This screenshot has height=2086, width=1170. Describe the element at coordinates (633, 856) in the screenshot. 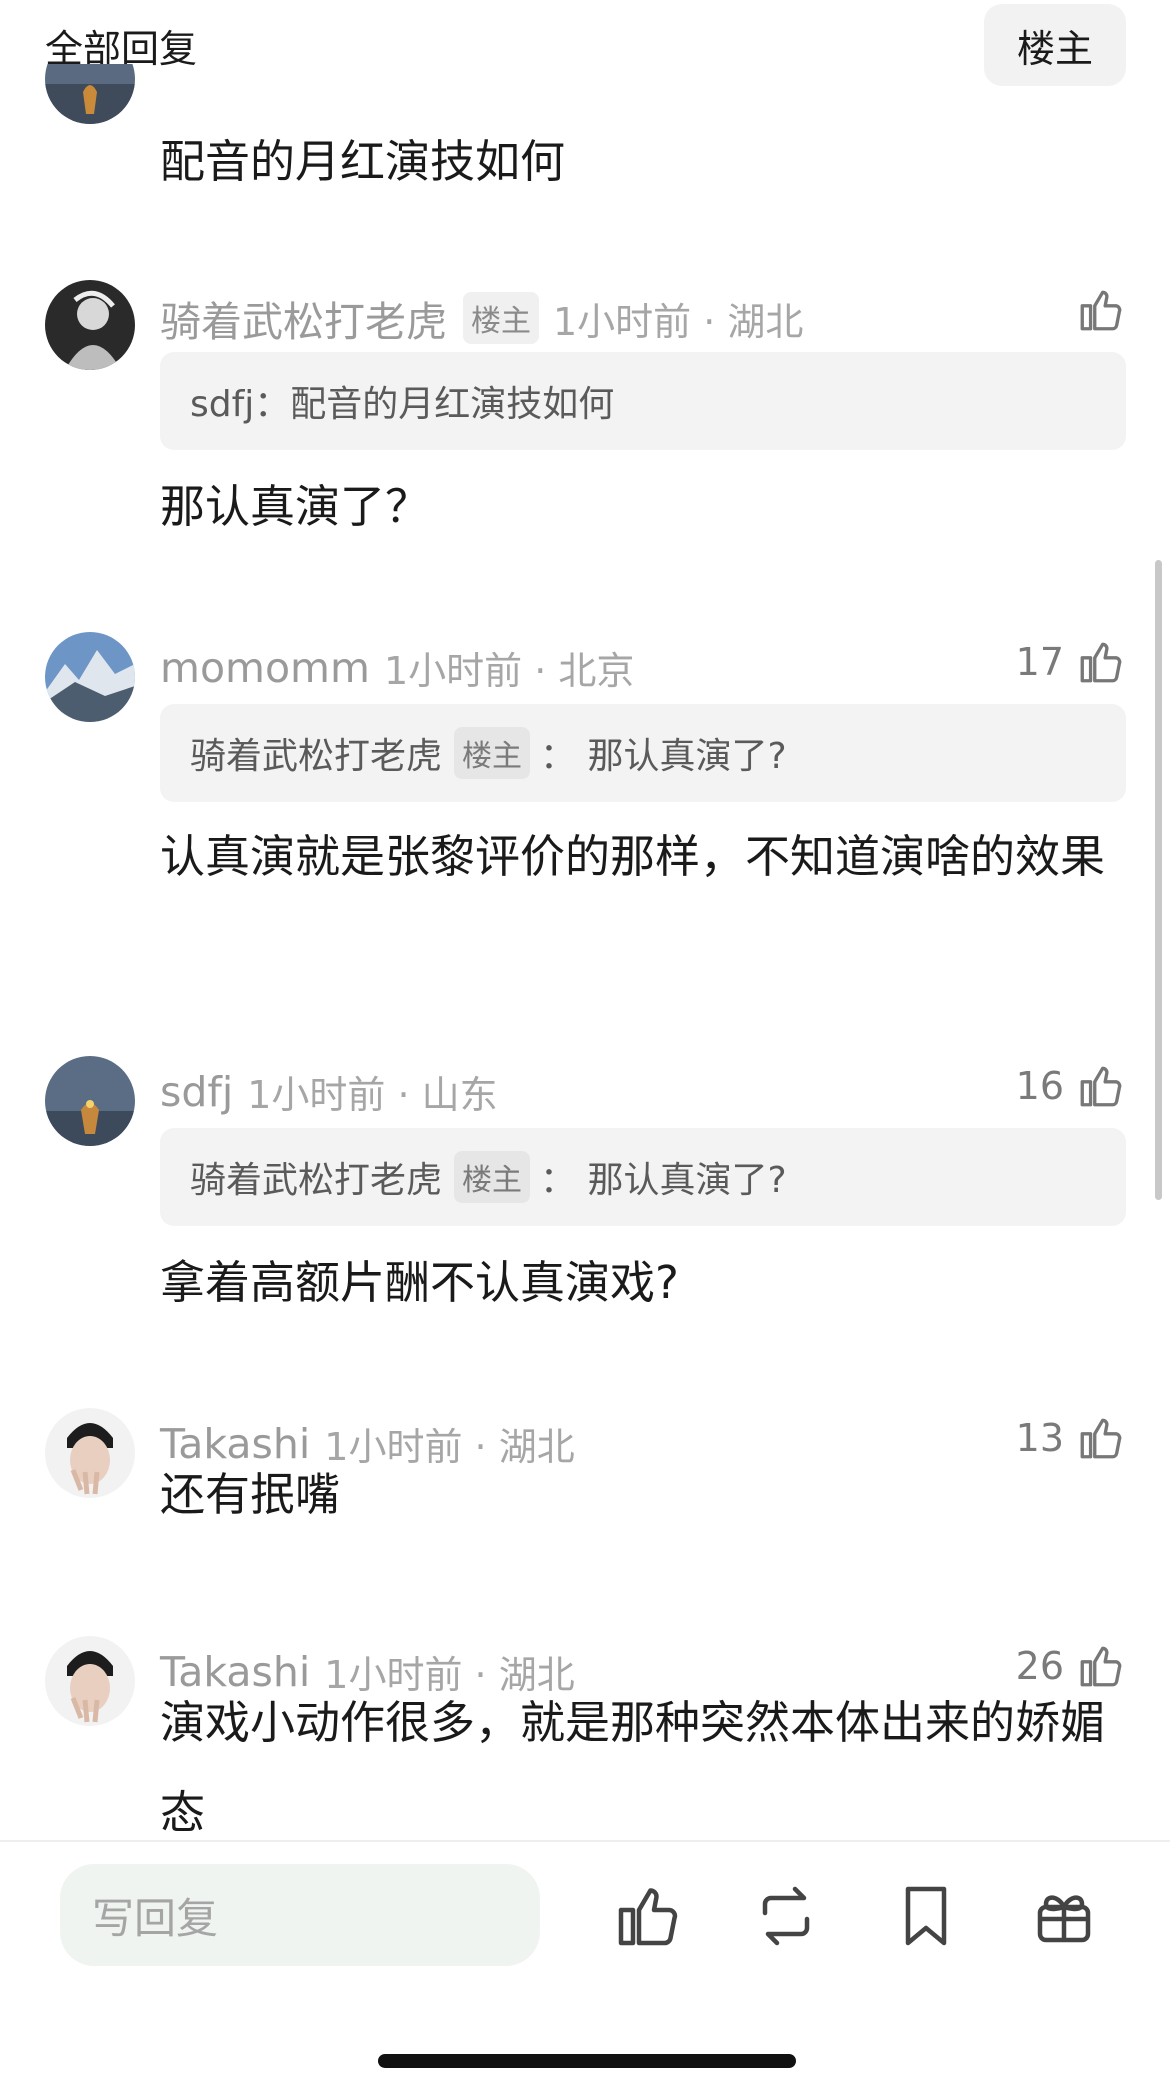

I see `comment-text: 认真演就是张黎评价的那样，不知道演啥的效果` at that location.